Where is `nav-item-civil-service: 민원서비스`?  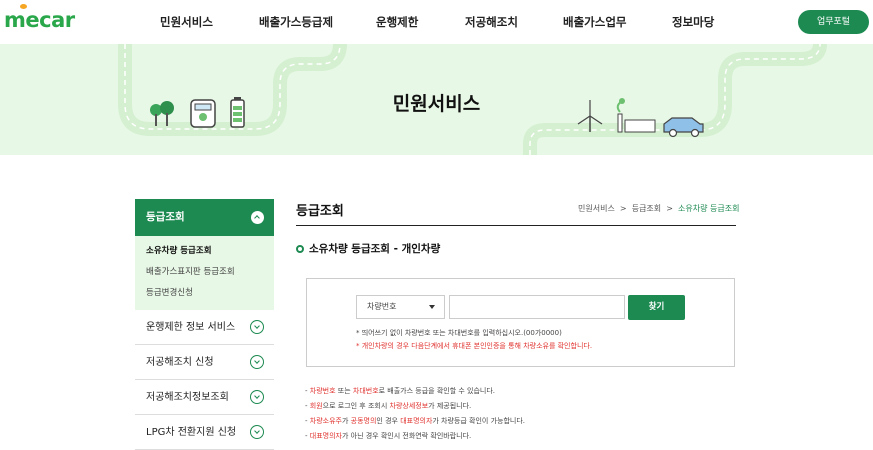 nav-item-civil-service: 민원서비스 is located at coordinates (186, 22).